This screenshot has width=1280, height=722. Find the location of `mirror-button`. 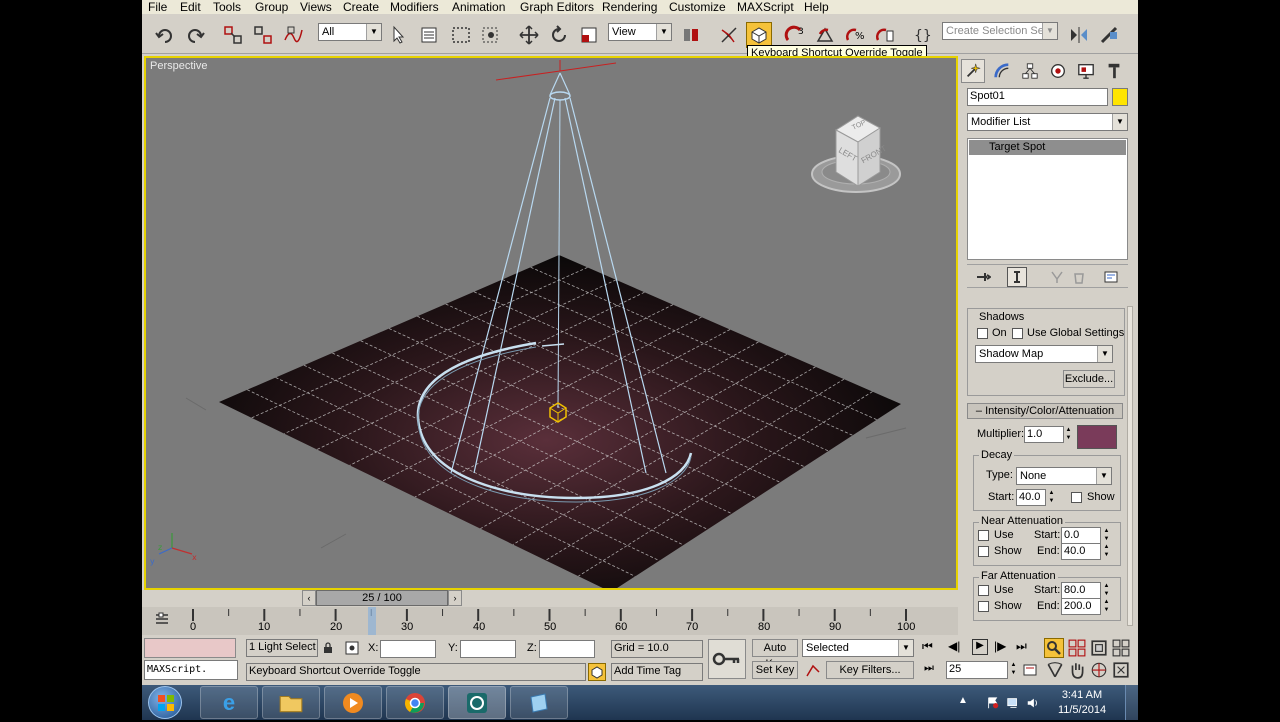

mirror-button is located at coordinates (1079, 35).